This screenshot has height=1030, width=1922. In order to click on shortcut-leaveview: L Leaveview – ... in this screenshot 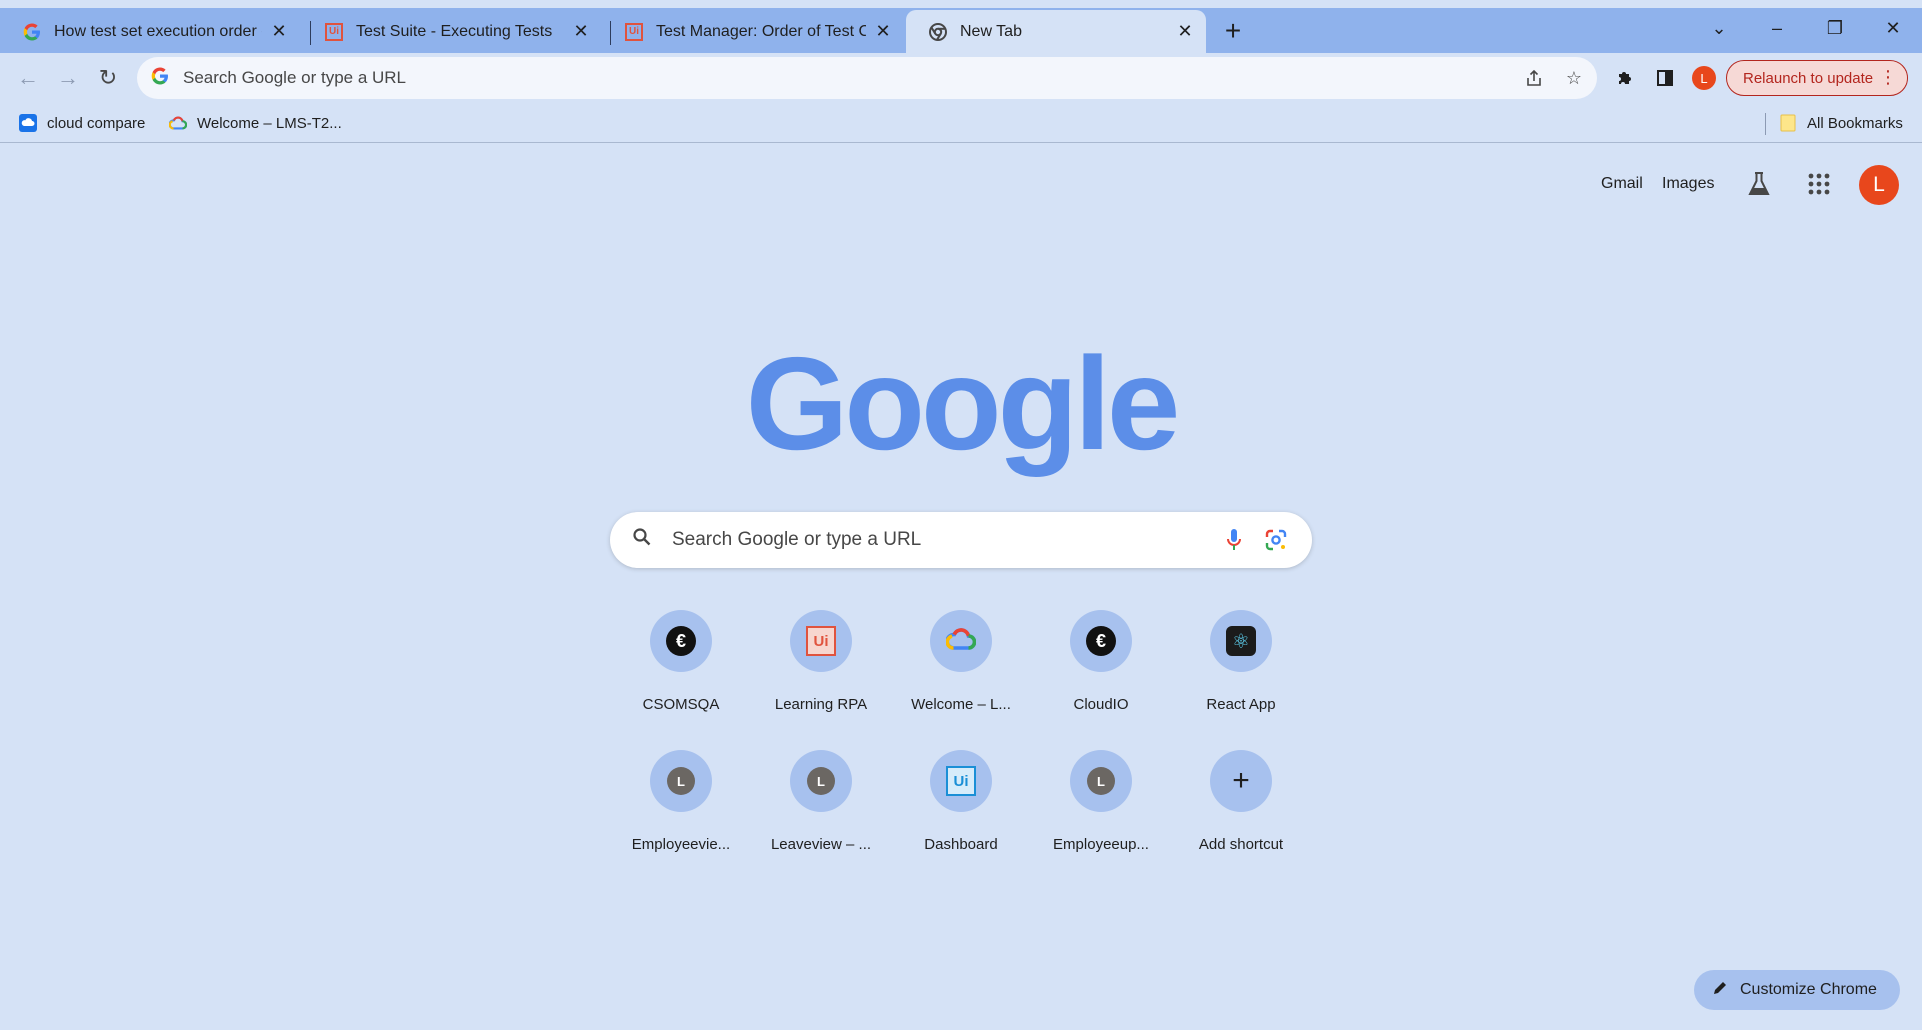, I will do `click(821, 808)`.